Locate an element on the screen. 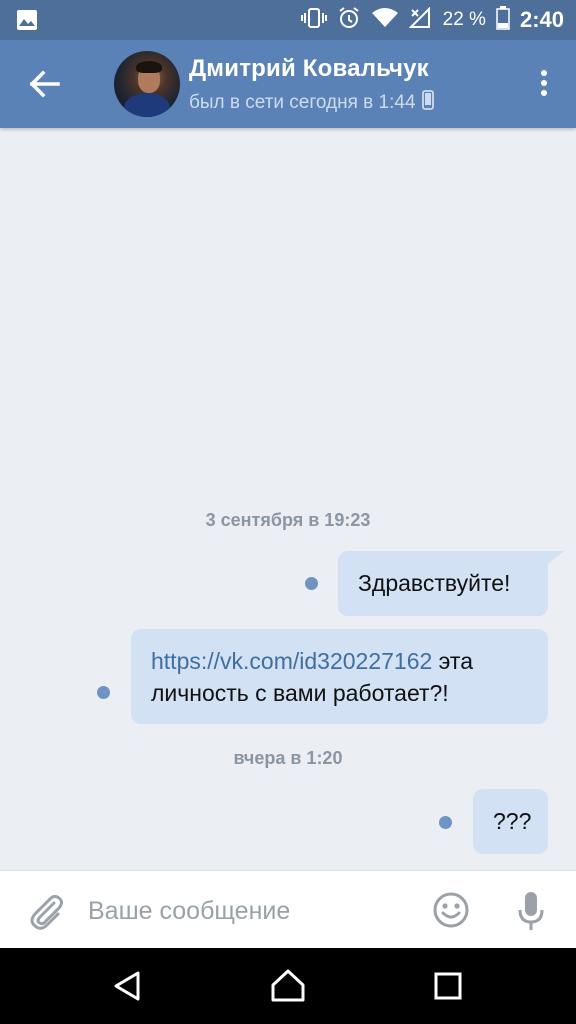 This screenshot has height=1024, width=576. signal-icon is located at coordinates (420, 20).